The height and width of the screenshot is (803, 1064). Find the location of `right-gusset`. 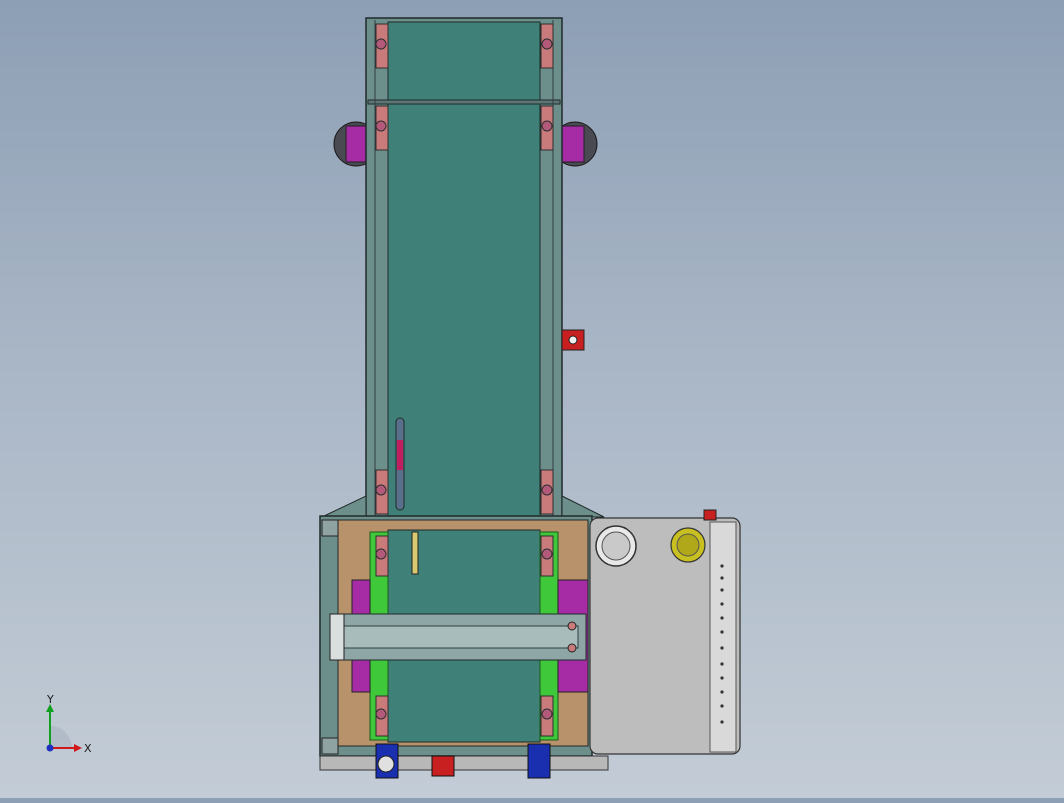

right-gusset is located at coordinates (583, 506).